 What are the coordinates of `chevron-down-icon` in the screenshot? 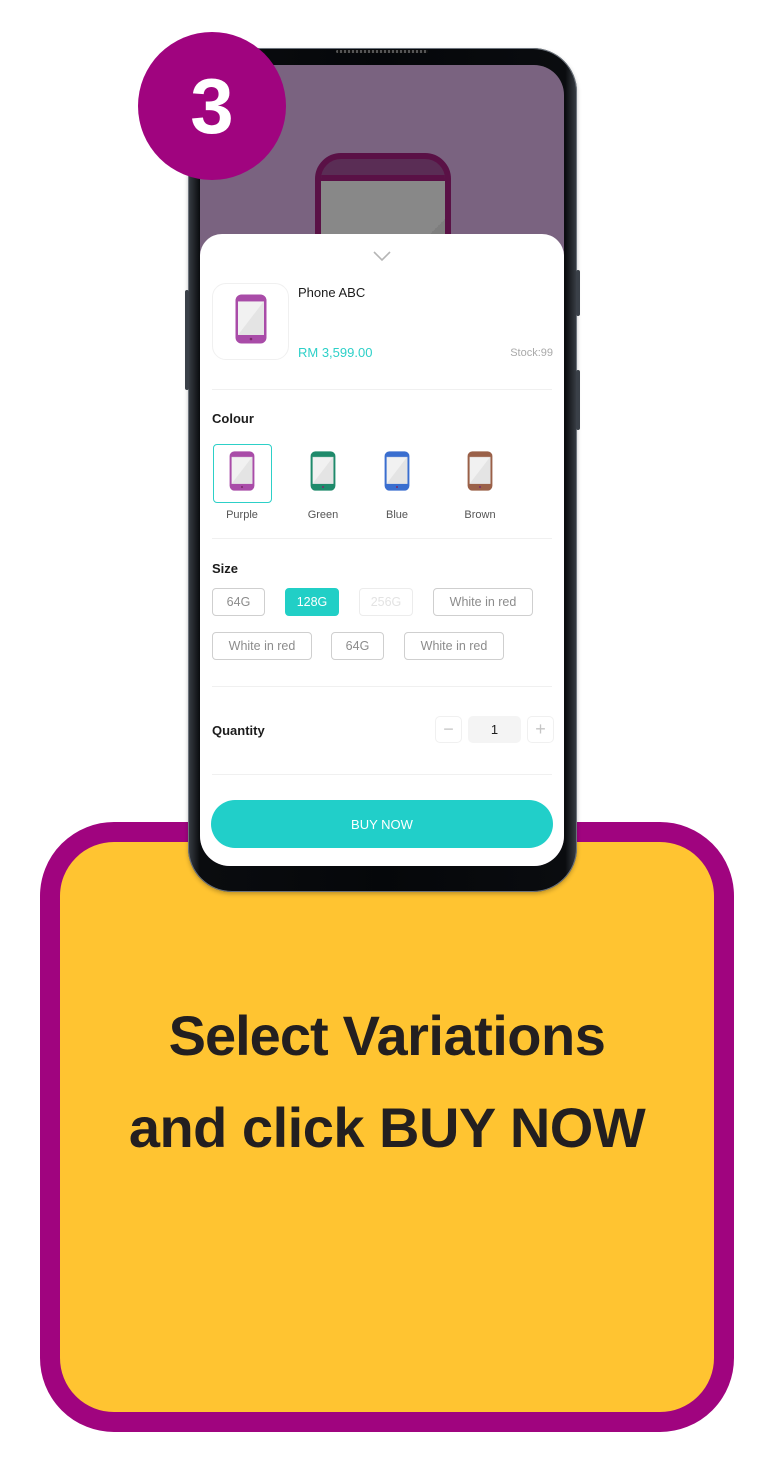 It's located at (382, 256).